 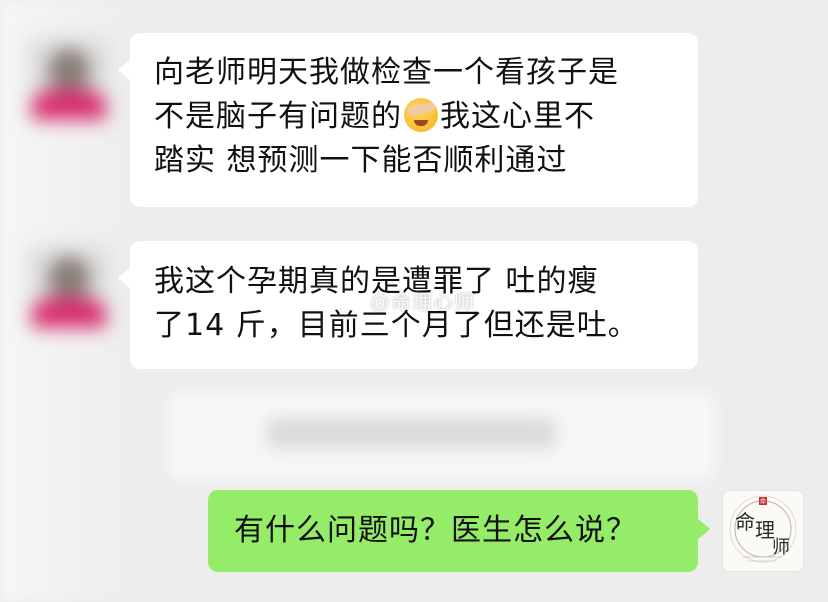 What do you see at coordinates (386, 72) in the screenshot?
I see `message-text-line: 向老师明天我做检查一个看孩子是` at bounding box center [386, 72].